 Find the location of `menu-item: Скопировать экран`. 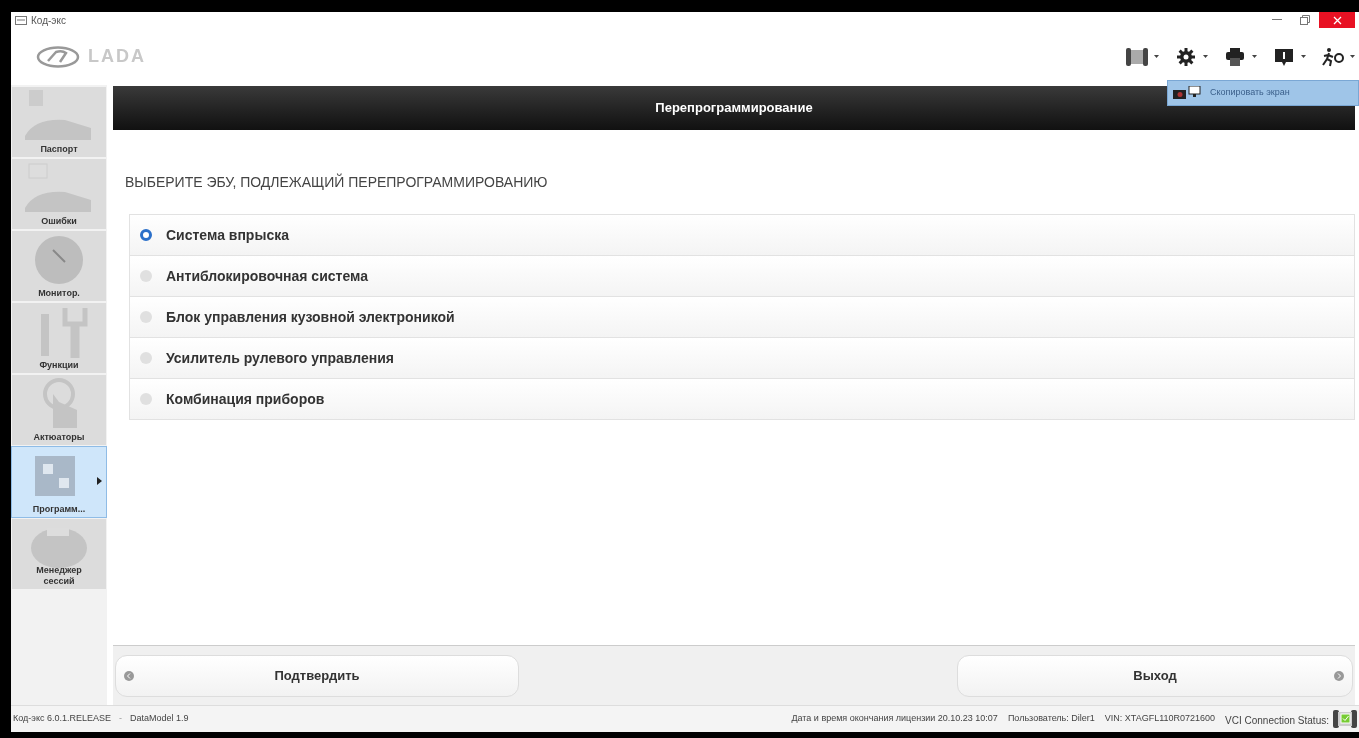

menu-item: Скопировать экран is located at coordinates (1263, 93).